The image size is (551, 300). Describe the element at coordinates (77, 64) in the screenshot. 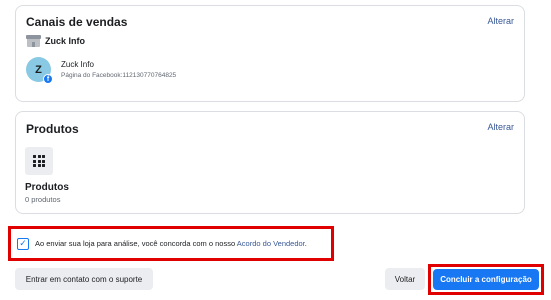

I see `page-name: Zuck Info` at that location.